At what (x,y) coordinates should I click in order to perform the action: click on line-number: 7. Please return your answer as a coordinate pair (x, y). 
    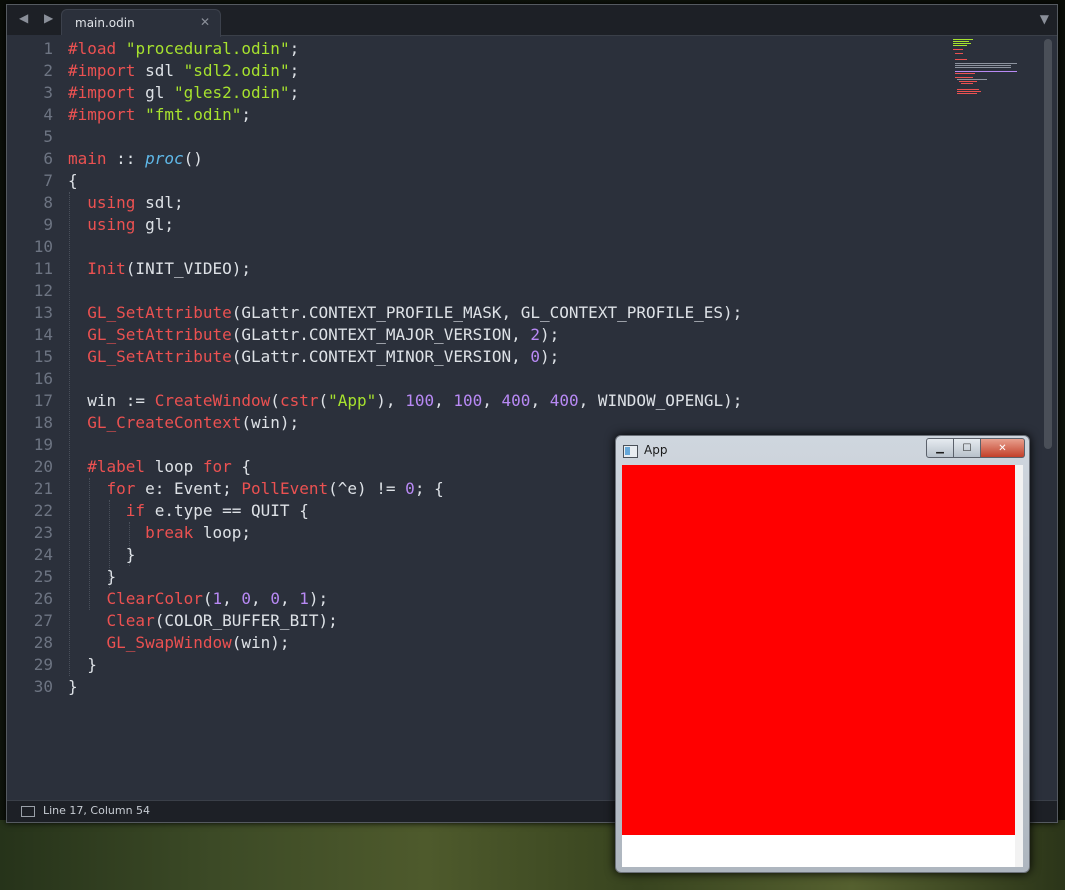
    Looking at the image, I should click on (48, 180).